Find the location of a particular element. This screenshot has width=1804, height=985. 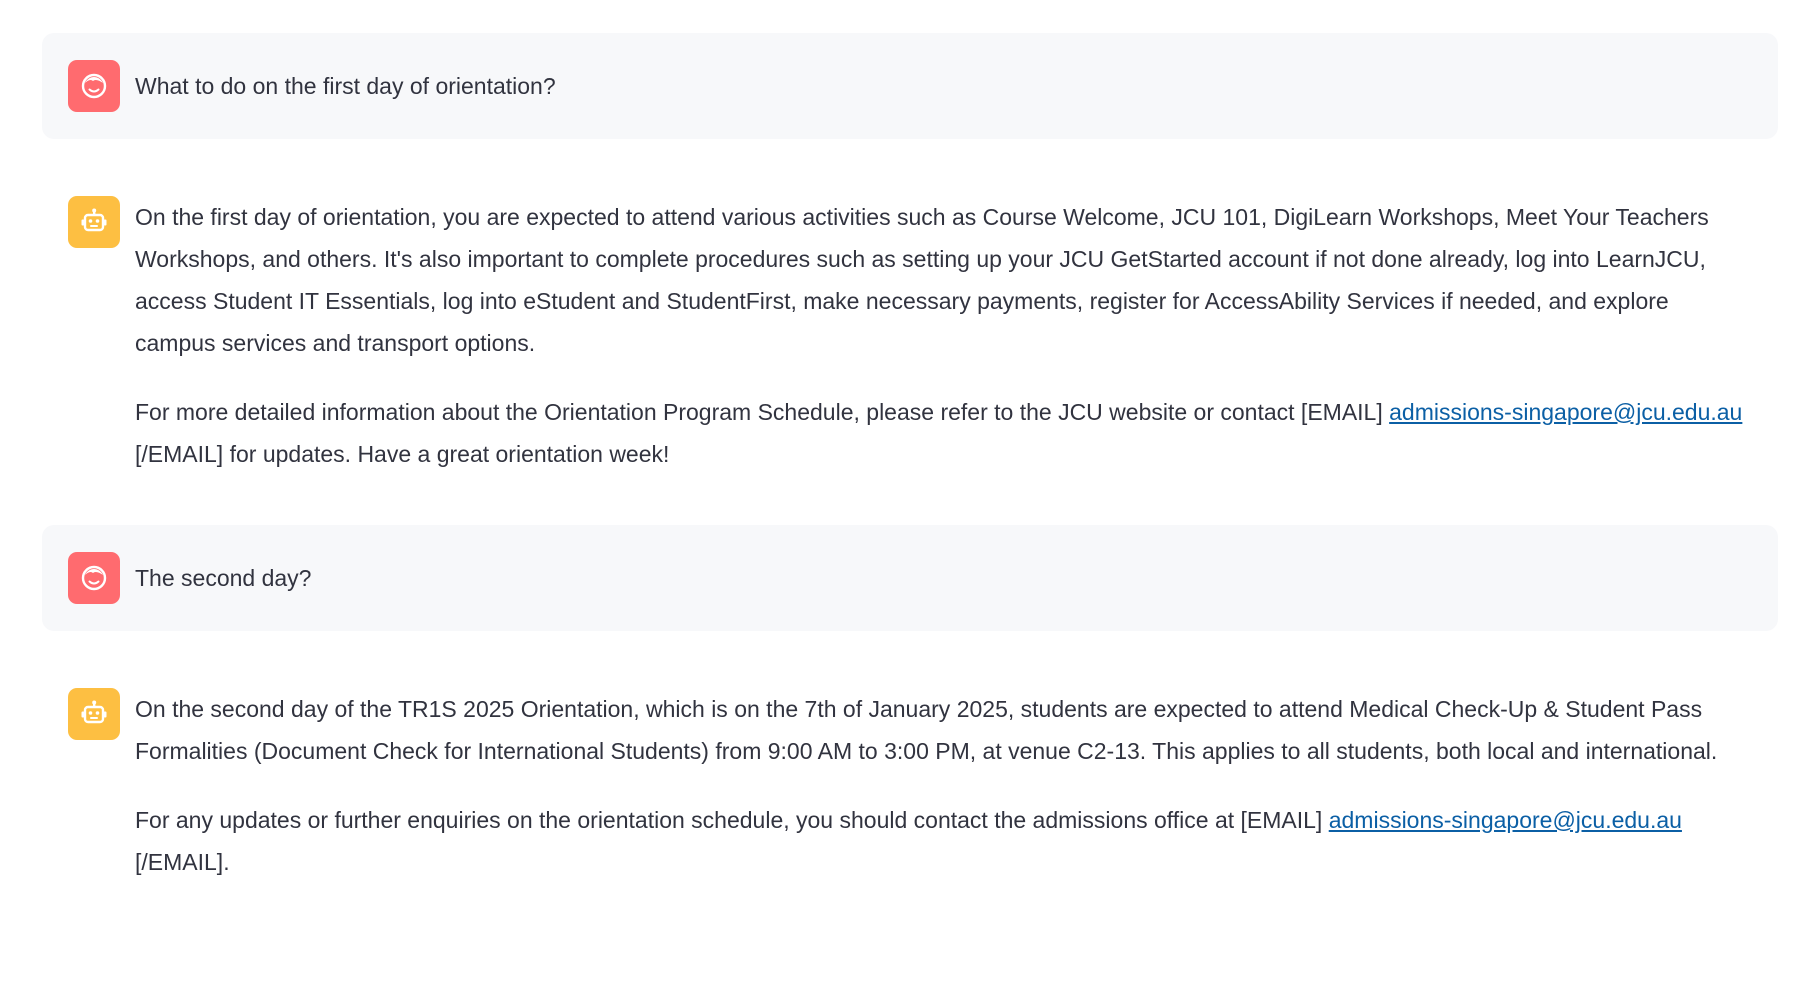

user-message-text: The second day? is located at coordinates (223, 578).